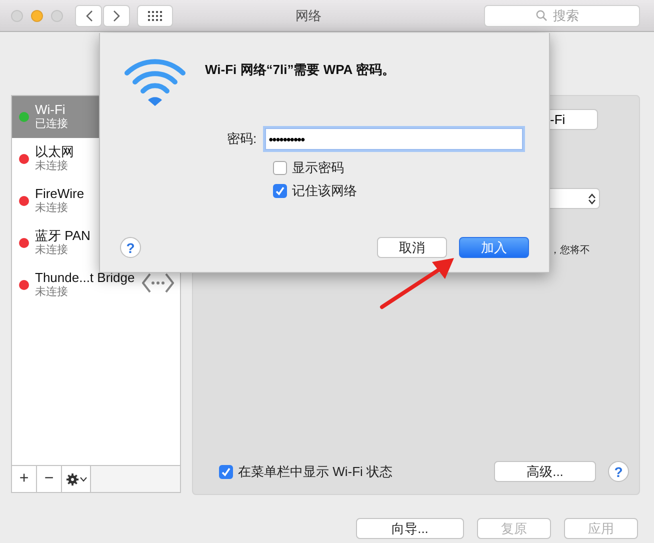 This screenshot has height=543, width=654. I want to click on chevron-left-icon, so click(88, 16).